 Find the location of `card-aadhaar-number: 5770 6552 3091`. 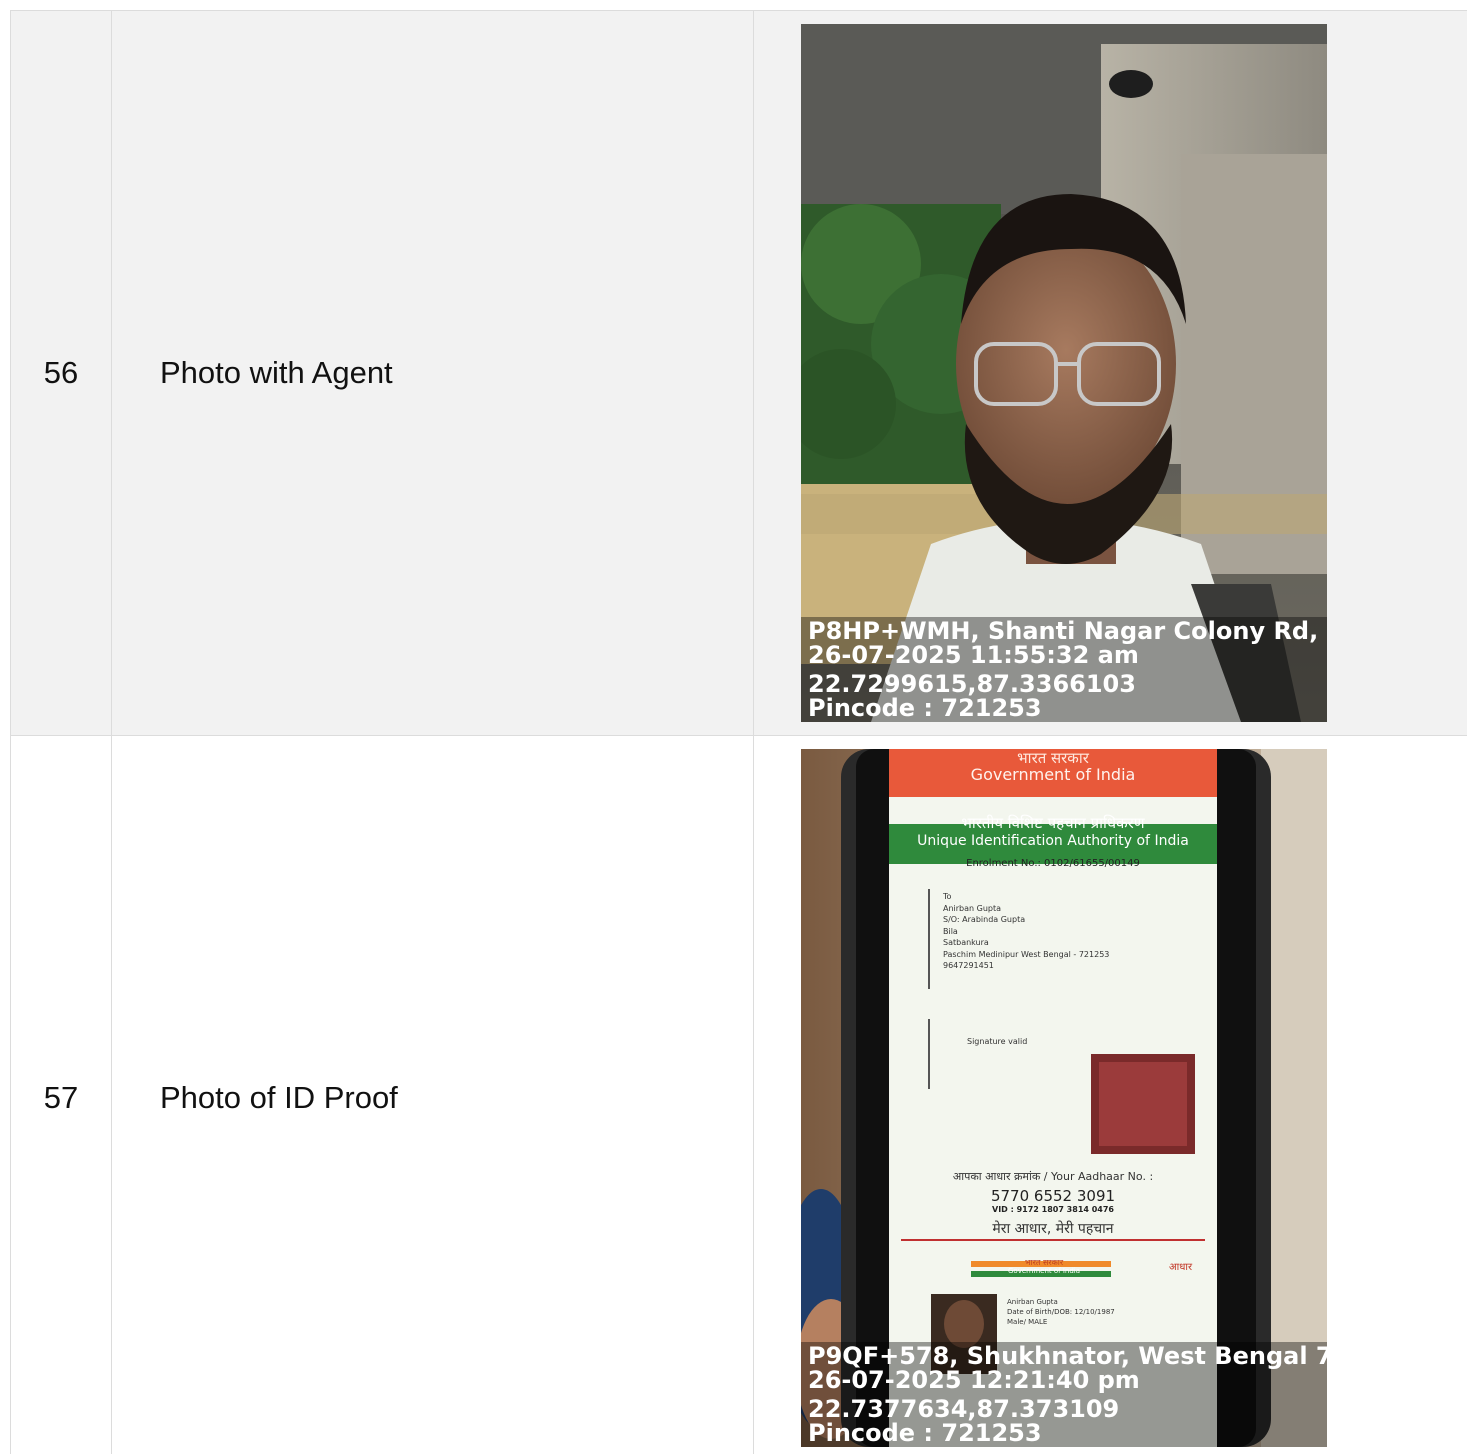

card-aadhaar-number: 5770 6552 3091 is located at coordinates (1053, 1196).